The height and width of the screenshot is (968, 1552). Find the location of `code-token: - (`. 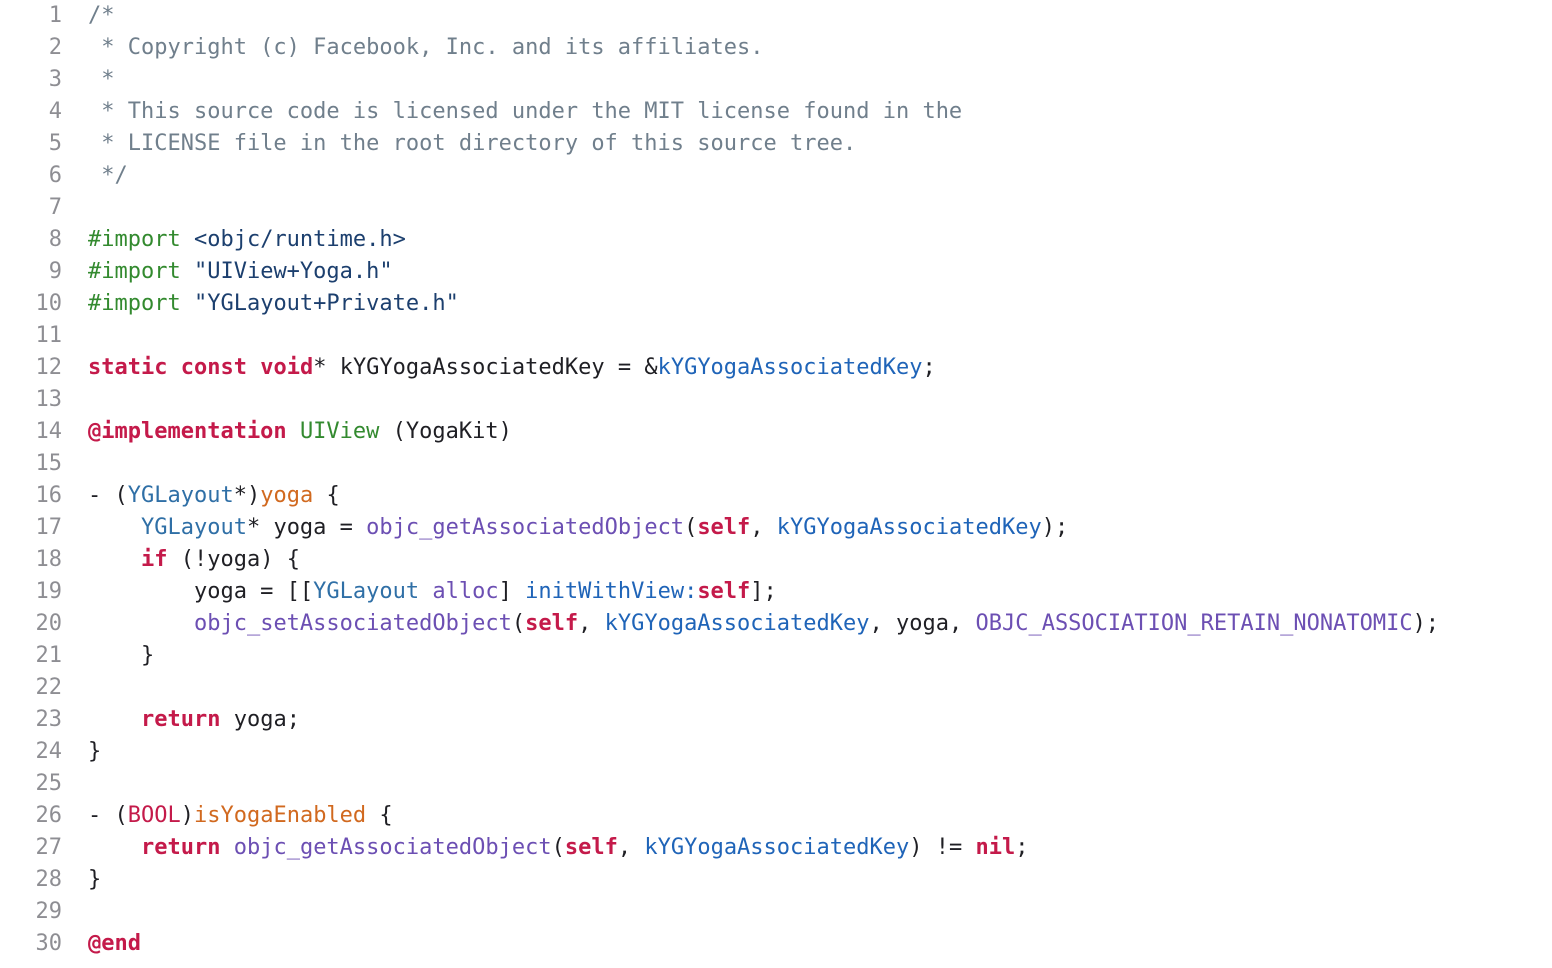

code-token: - ( is located at coordinates (108, 495).